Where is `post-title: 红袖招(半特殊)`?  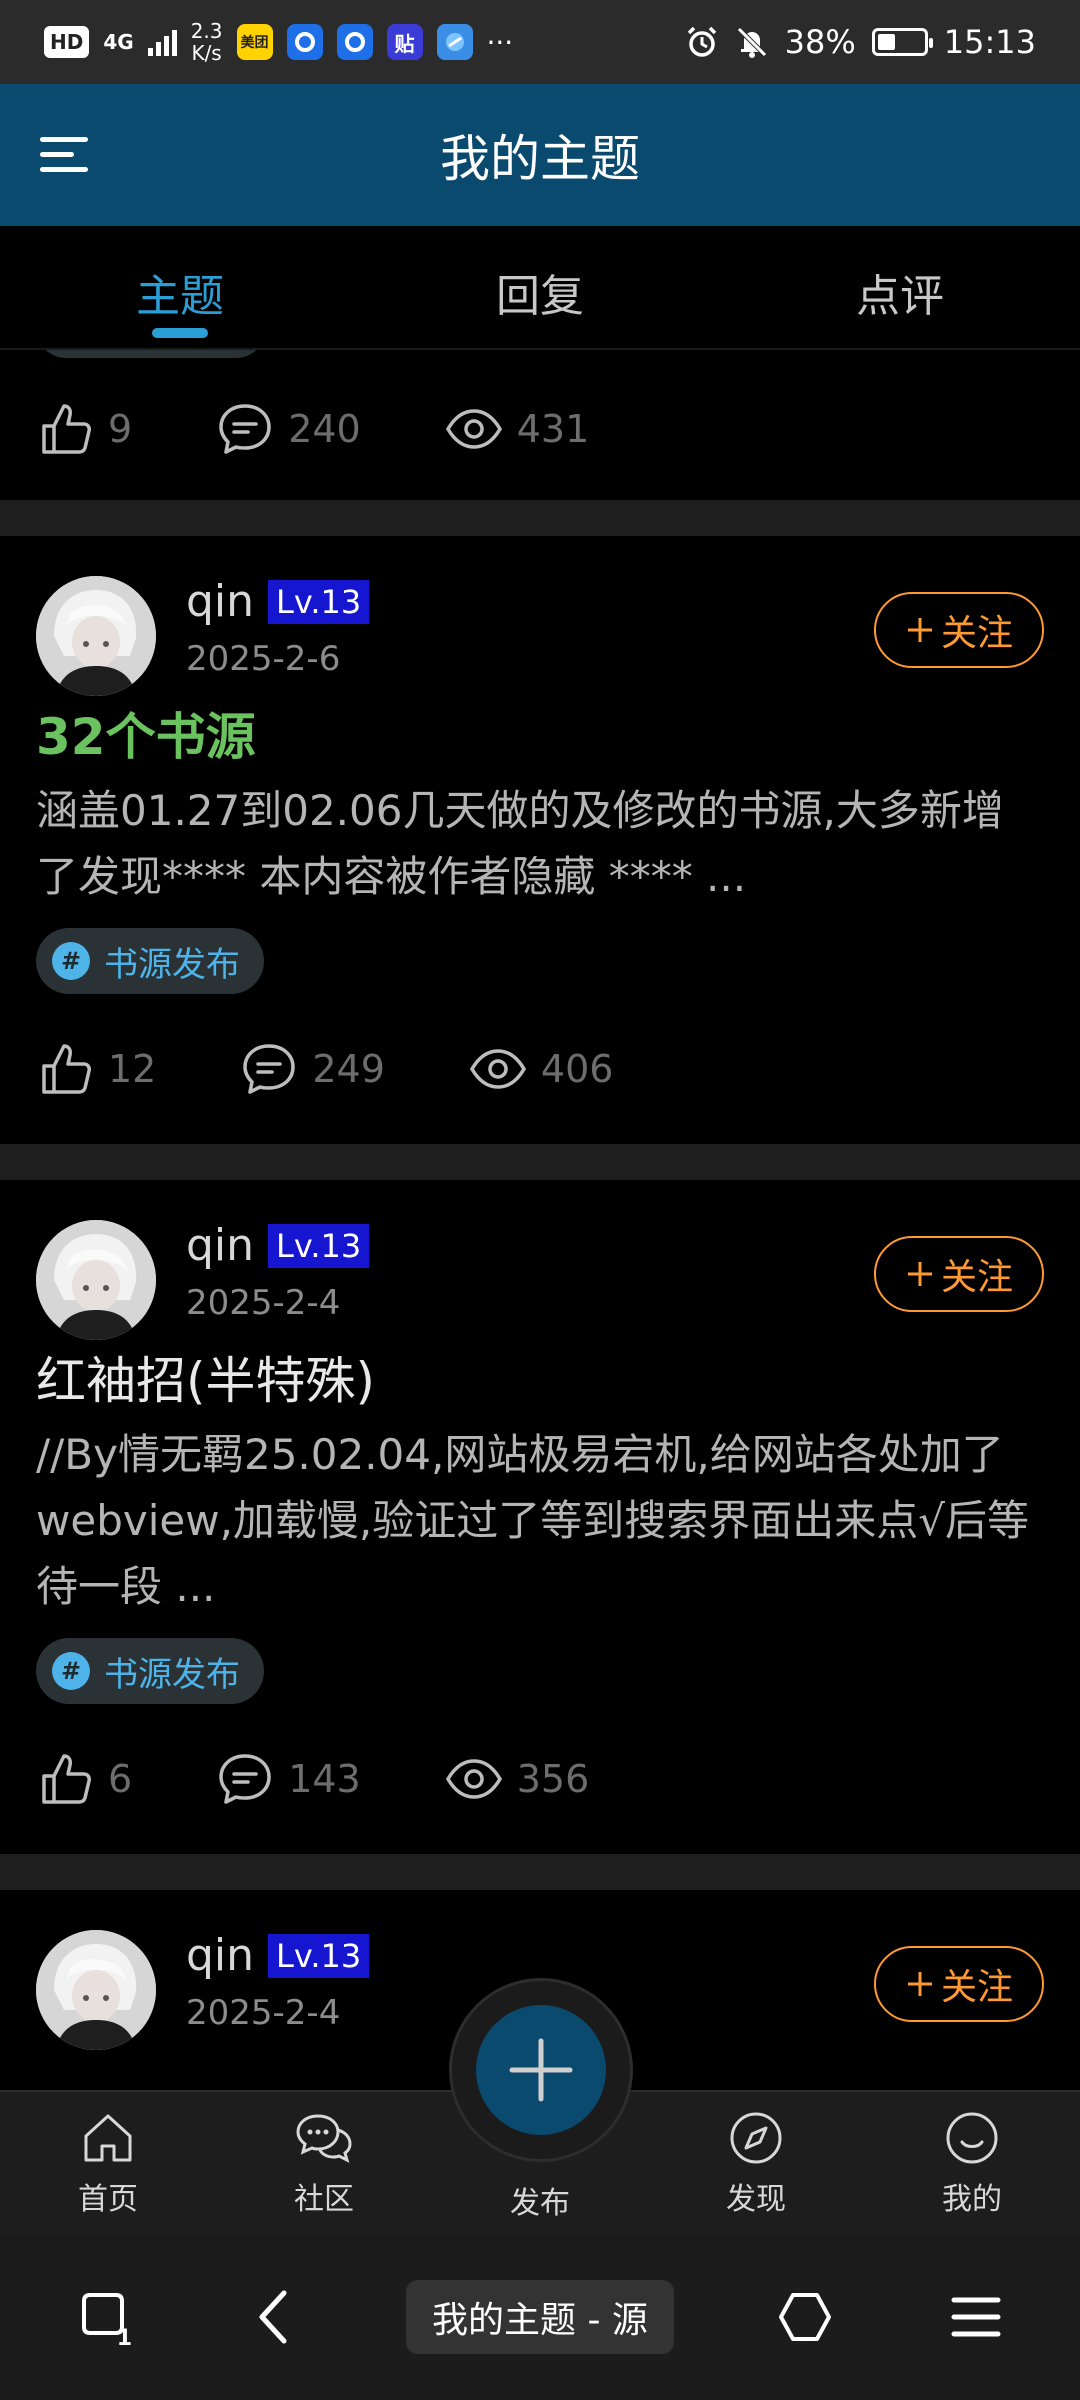
post-title: 红袖招(半特殊) is located at coordinates (540, 1381).